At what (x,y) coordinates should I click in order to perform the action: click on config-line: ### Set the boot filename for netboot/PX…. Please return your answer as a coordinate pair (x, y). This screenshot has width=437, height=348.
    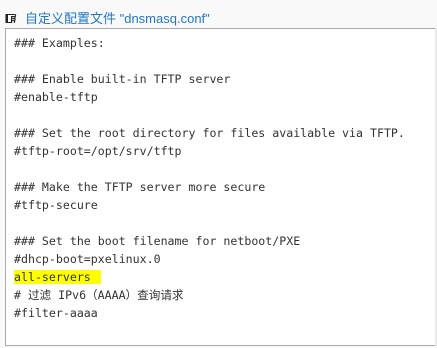
    Looking at the image, I should click on (224, 241).